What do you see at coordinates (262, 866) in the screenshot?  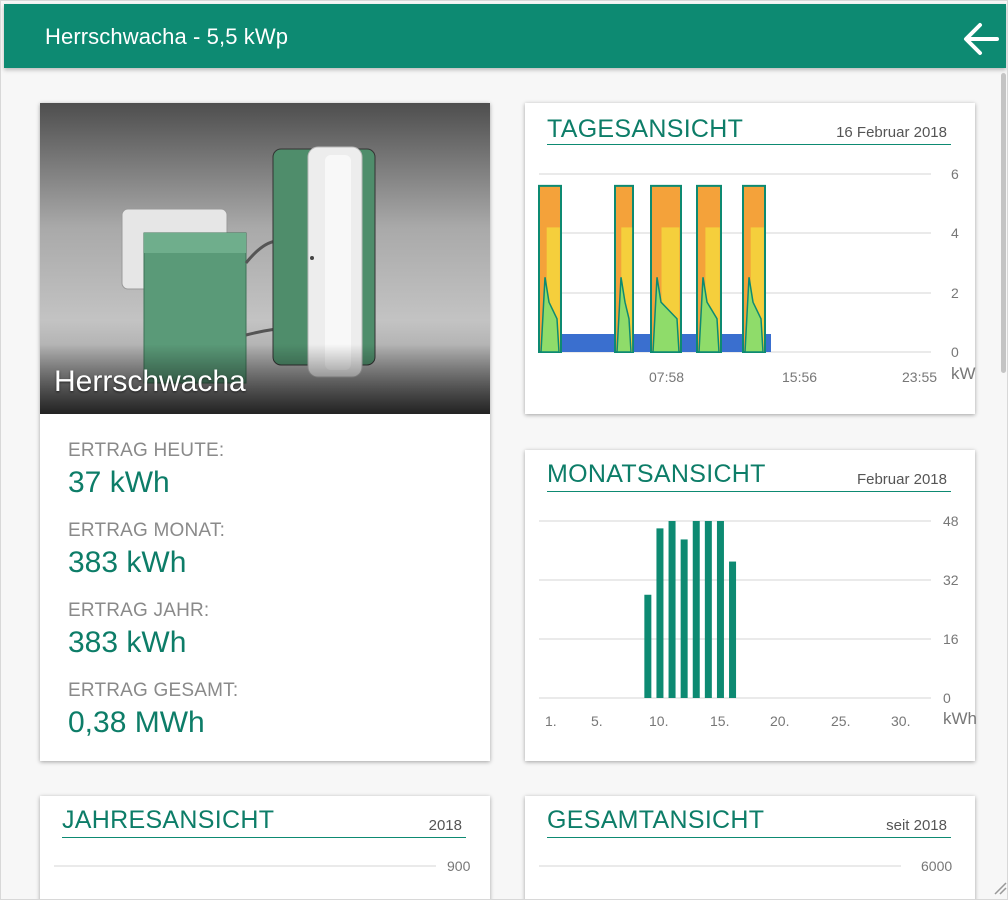 I see `year-chart: 900` at bounding box center [262, 866].